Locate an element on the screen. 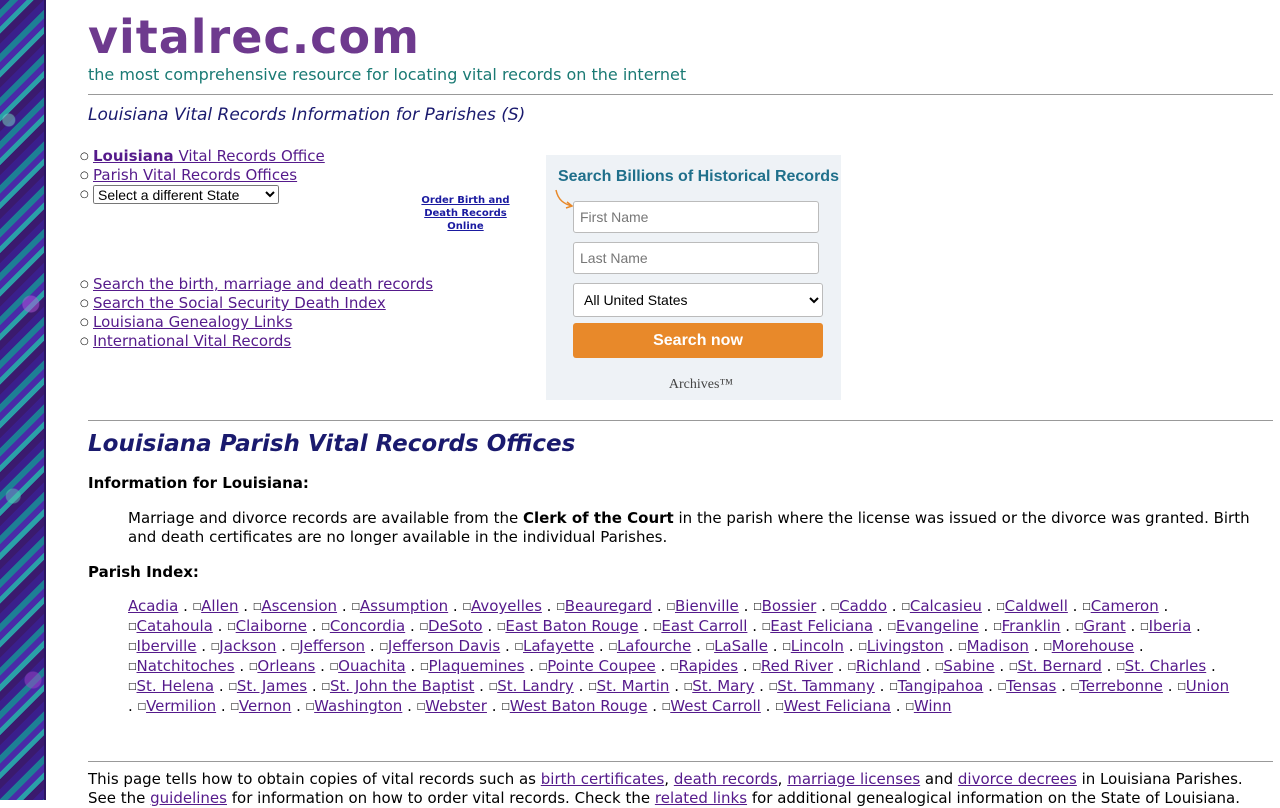 This screenshot has height=808, width=1280. ssdi-link: Search the Social Security Death Index is located at coordinates (239, 303).